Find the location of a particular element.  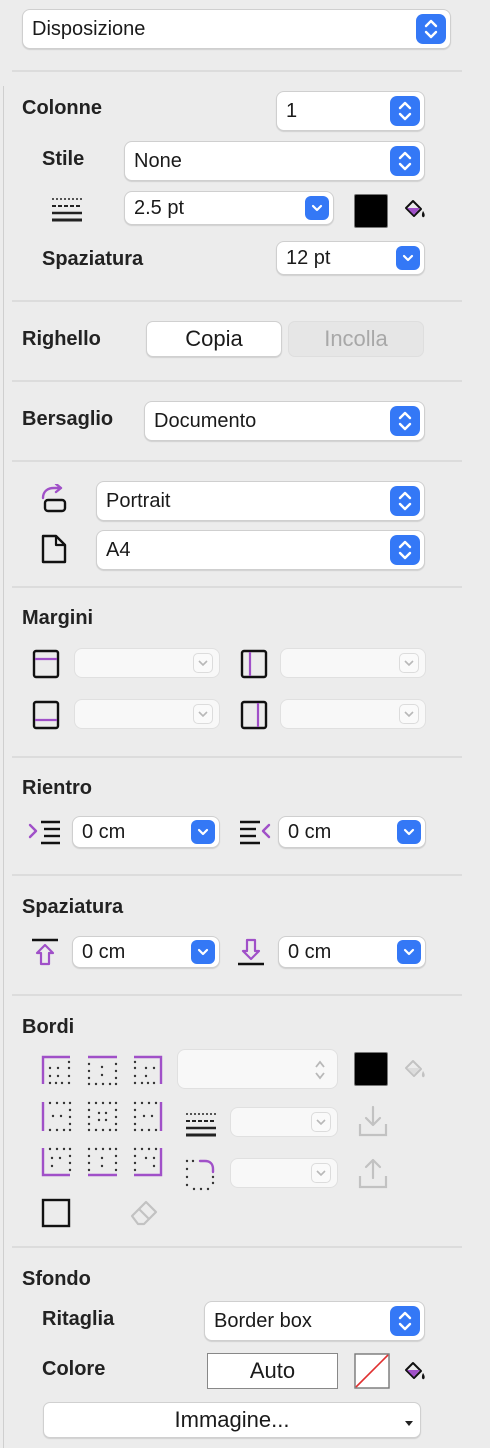

column-spacing-label: Spaziatura is located at coordinates (93, 259).